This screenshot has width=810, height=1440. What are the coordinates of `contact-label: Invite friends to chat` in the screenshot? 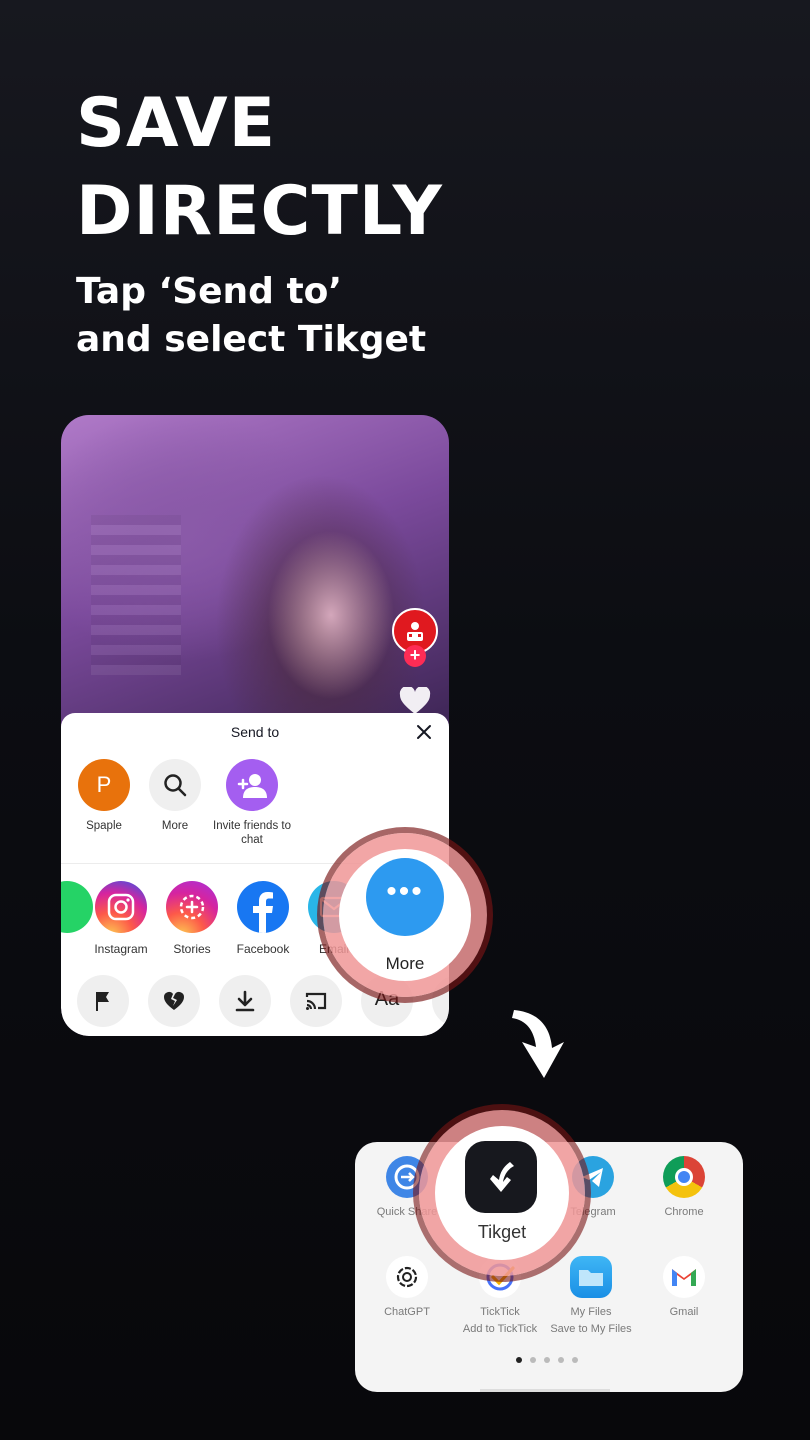 It's located at (252, 833).